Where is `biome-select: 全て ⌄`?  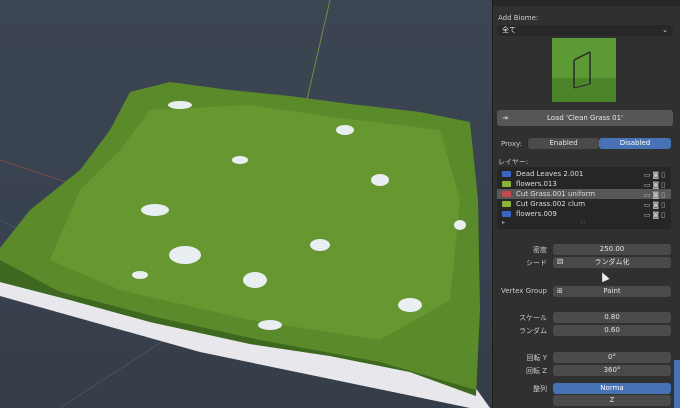 biome-select: 全て ⌄ is located at coordinates (585, 30).